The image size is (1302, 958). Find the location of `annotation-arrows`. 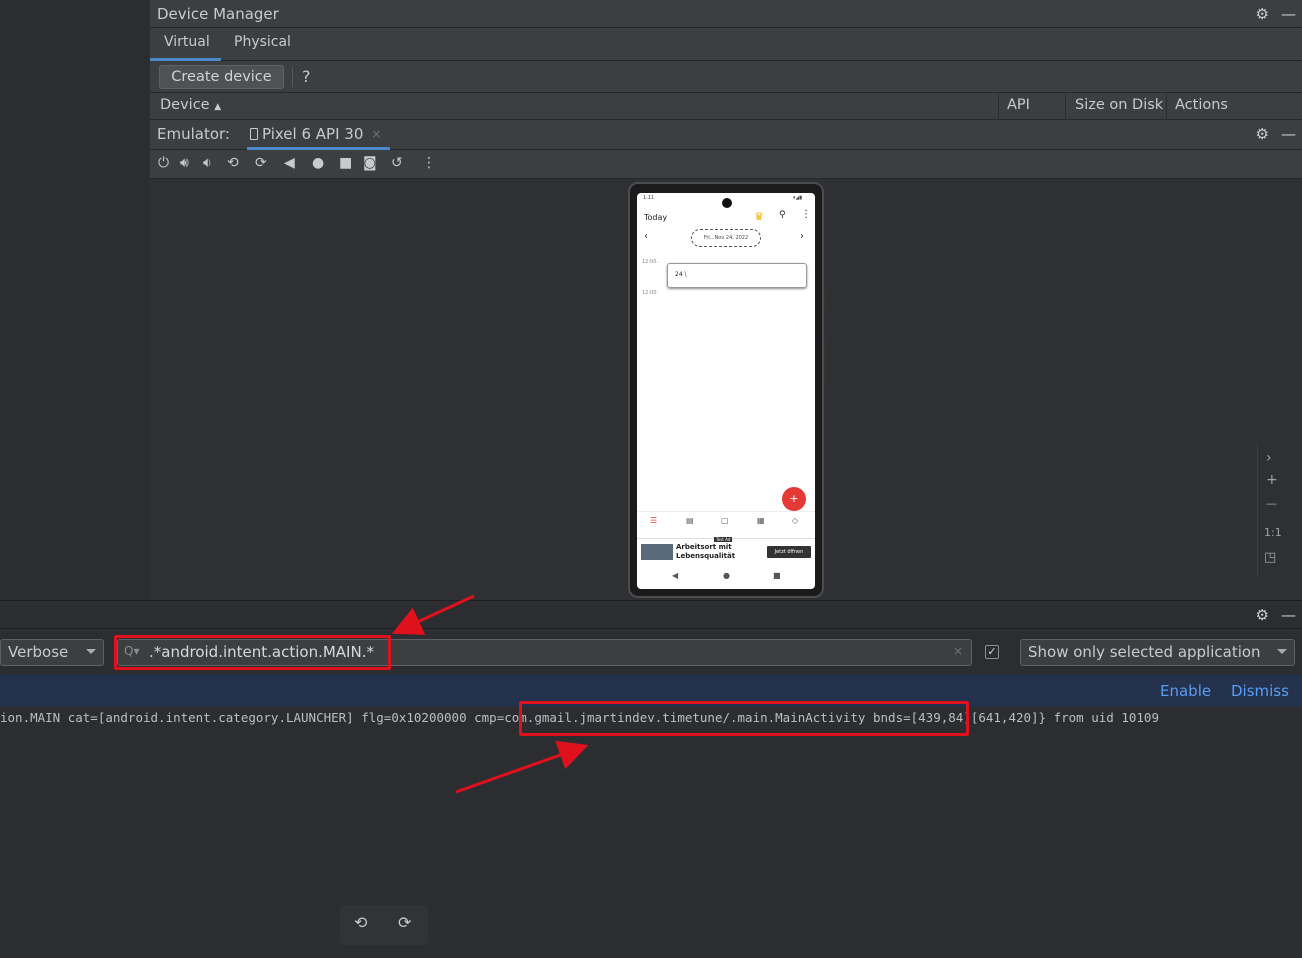

annotation-arrows is located at coordinates (490, 694).